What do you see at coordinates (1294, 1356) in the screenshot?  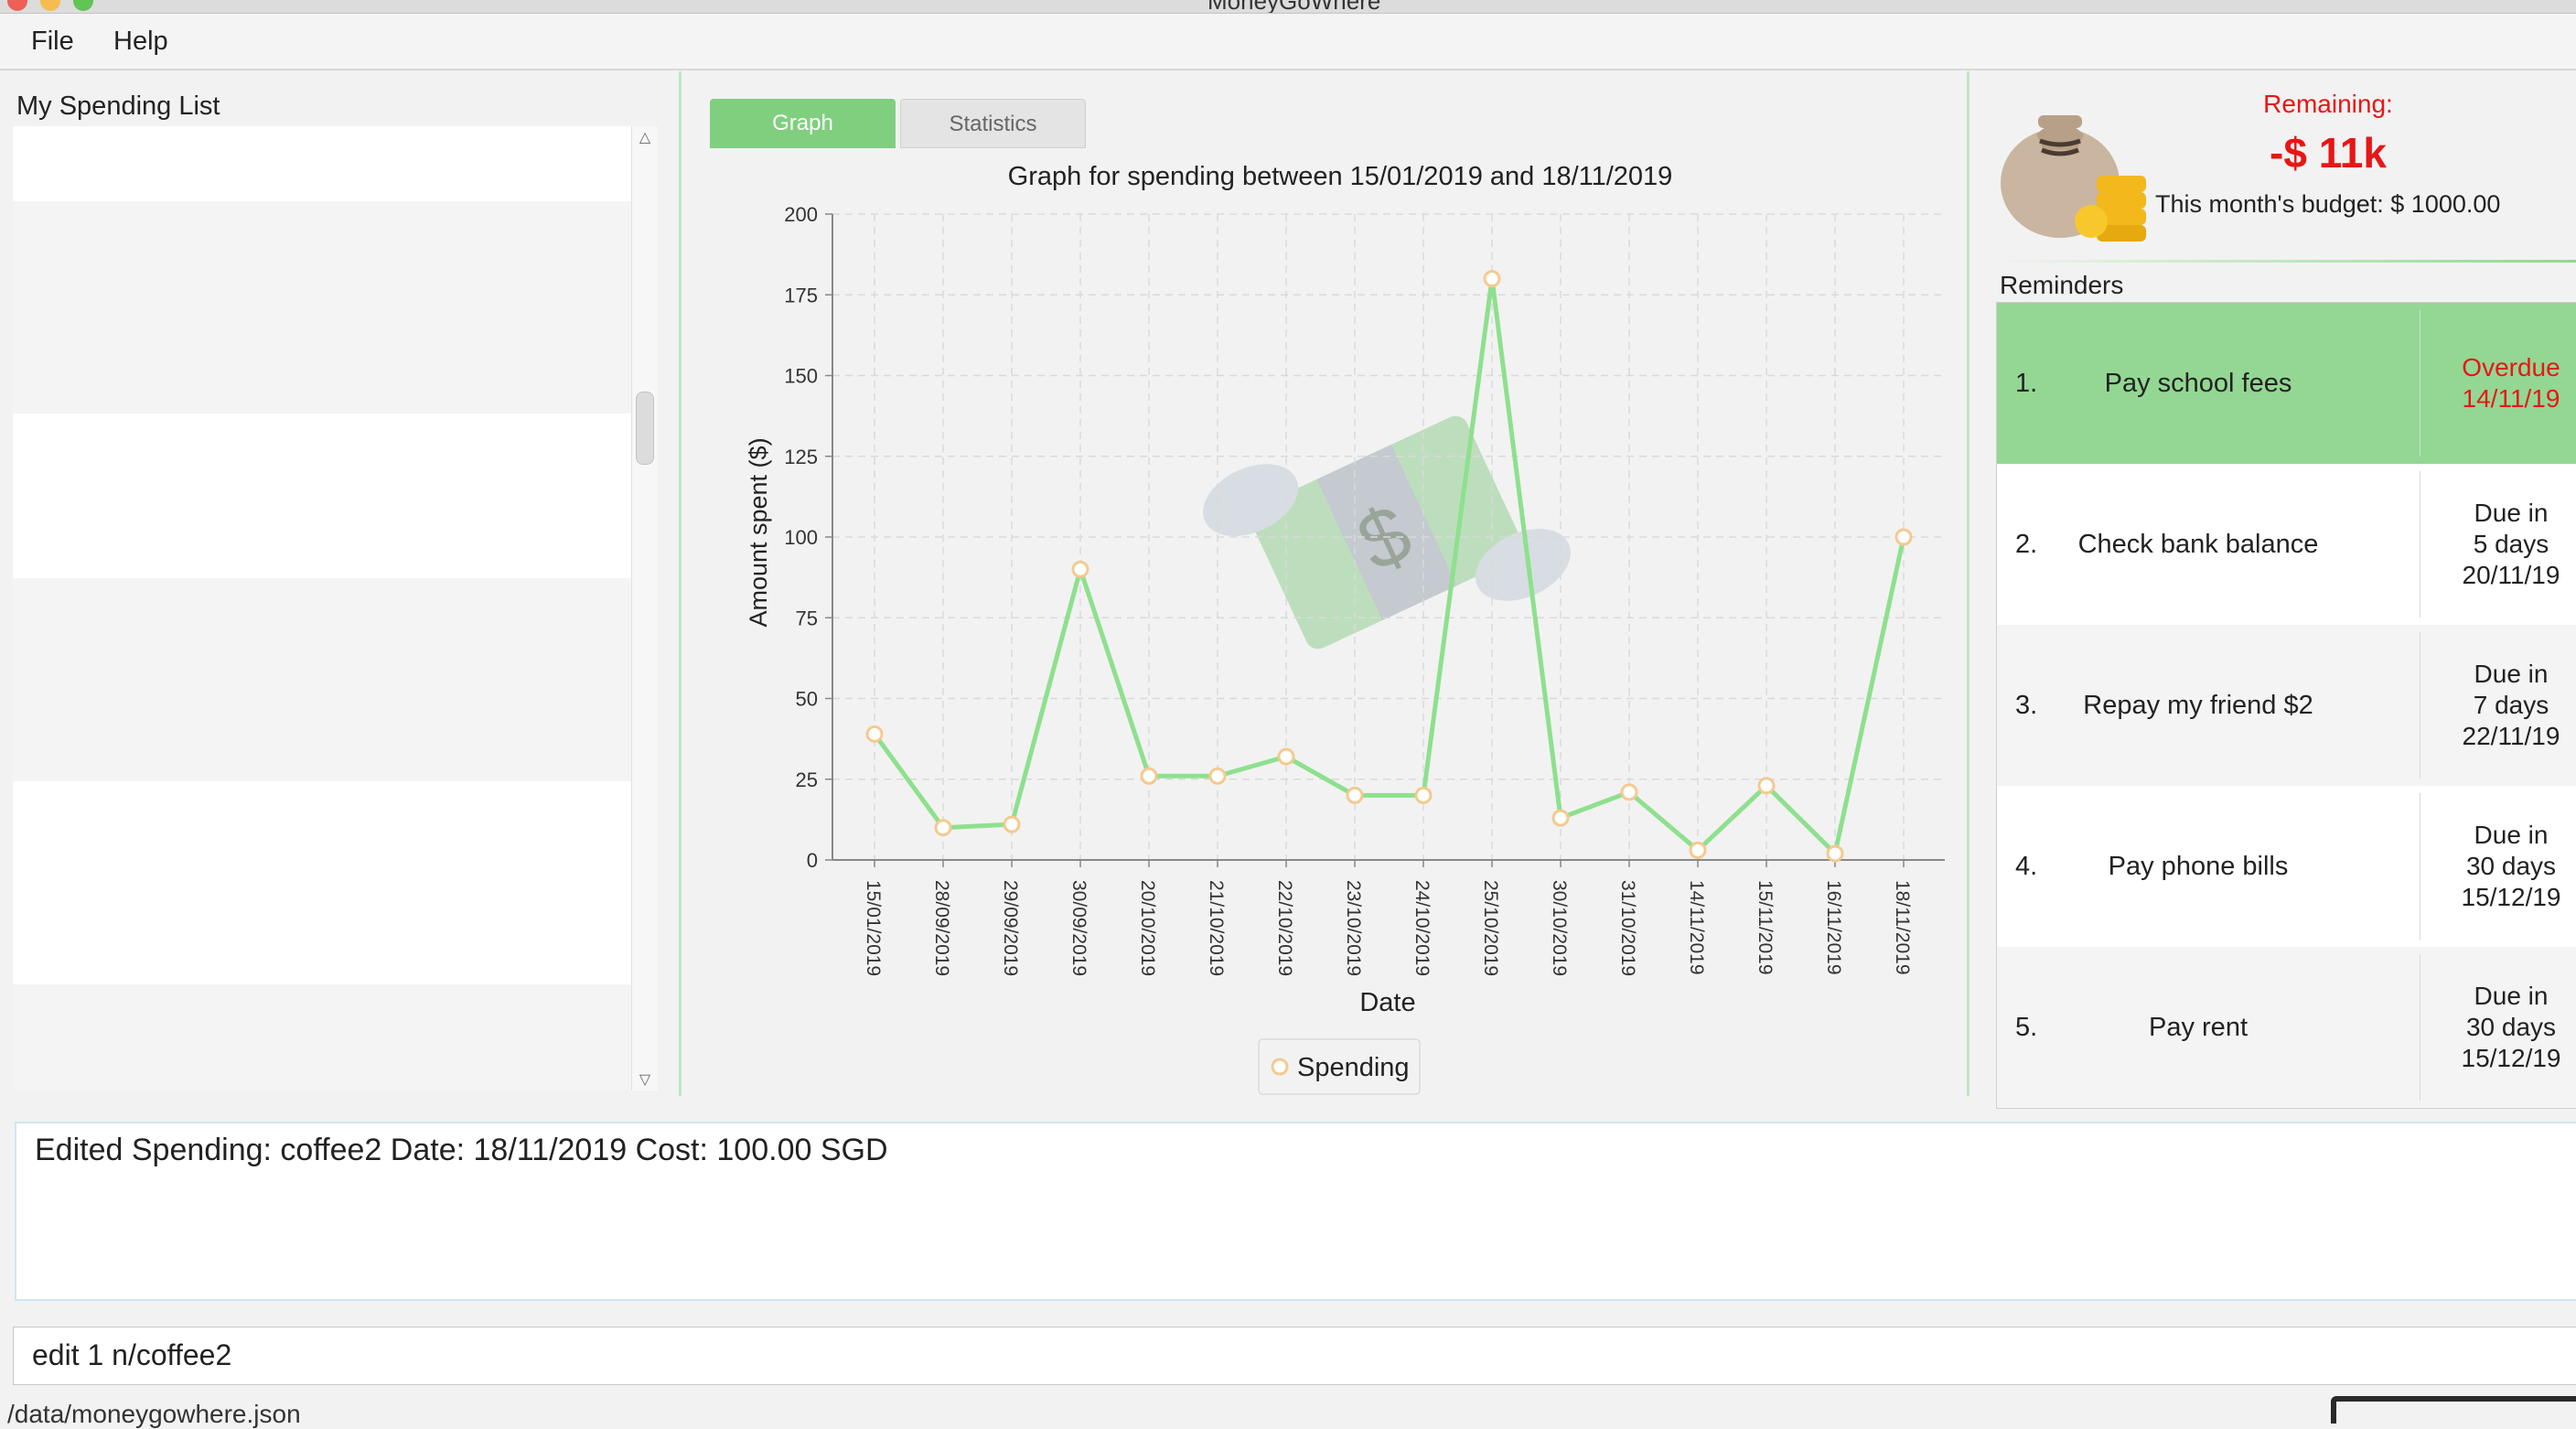 I see `command-input: edit 1 n/coffee2` at bounding box center [1294, 1356].